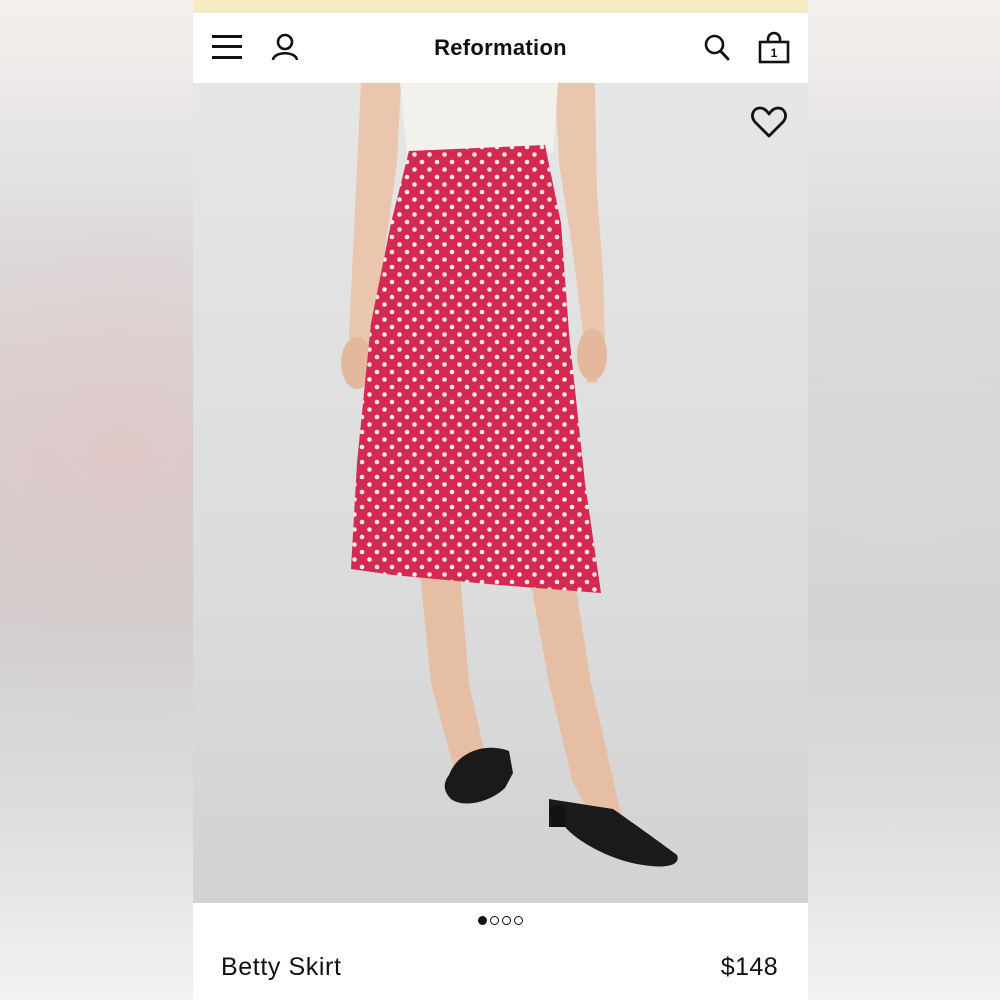 The height and width of the screenshot is (1000, 1000). What do you see at coordinates (500, 920) in the screenshot?
I see `image-pagination` at bounding box center [500, 920].